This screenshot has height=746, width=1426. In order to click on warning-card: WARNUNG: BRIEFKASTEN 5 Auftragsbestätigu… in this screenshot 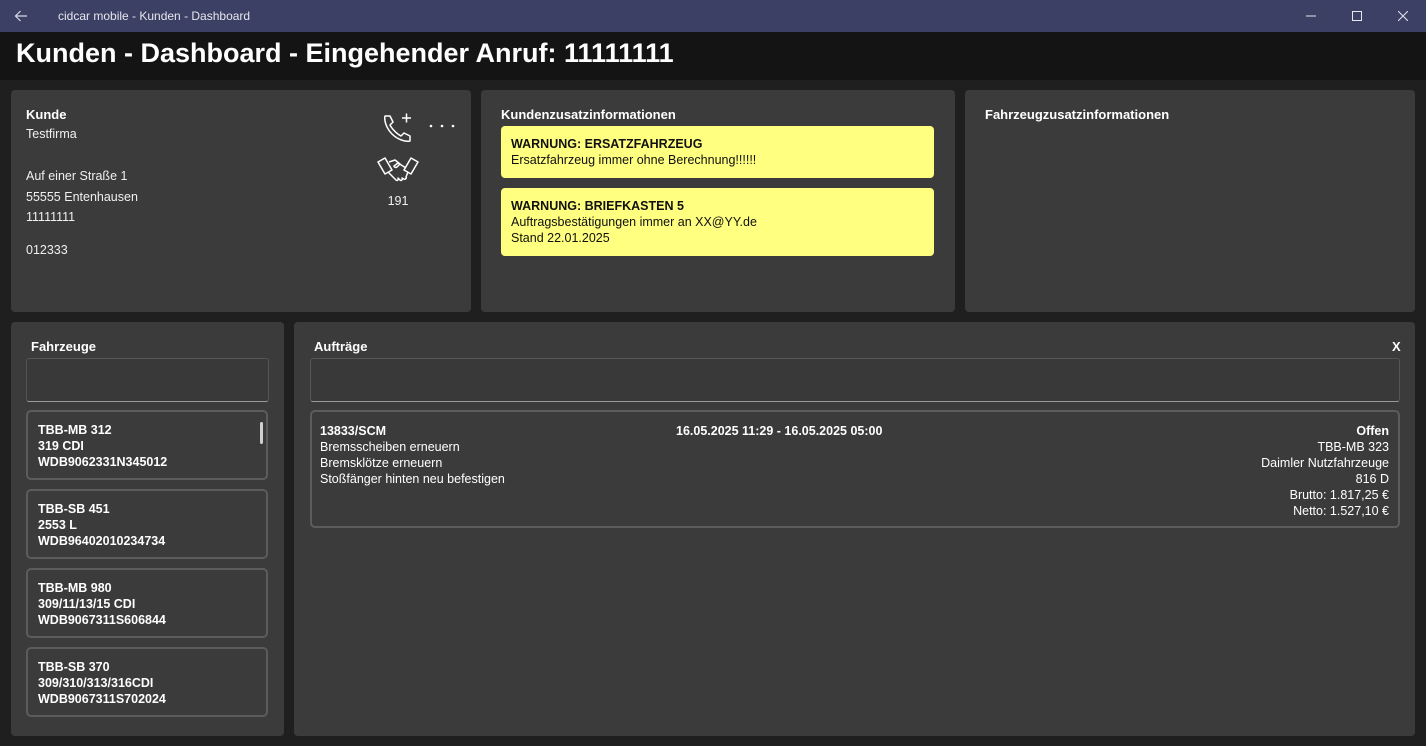, I will do `click(717, 222)`.